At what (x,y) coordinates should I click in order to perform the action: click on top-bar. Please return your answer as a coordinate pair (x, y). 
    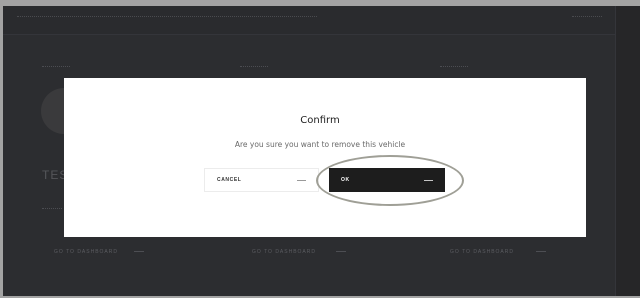
    Looking at the image, I should click on (309, 20).